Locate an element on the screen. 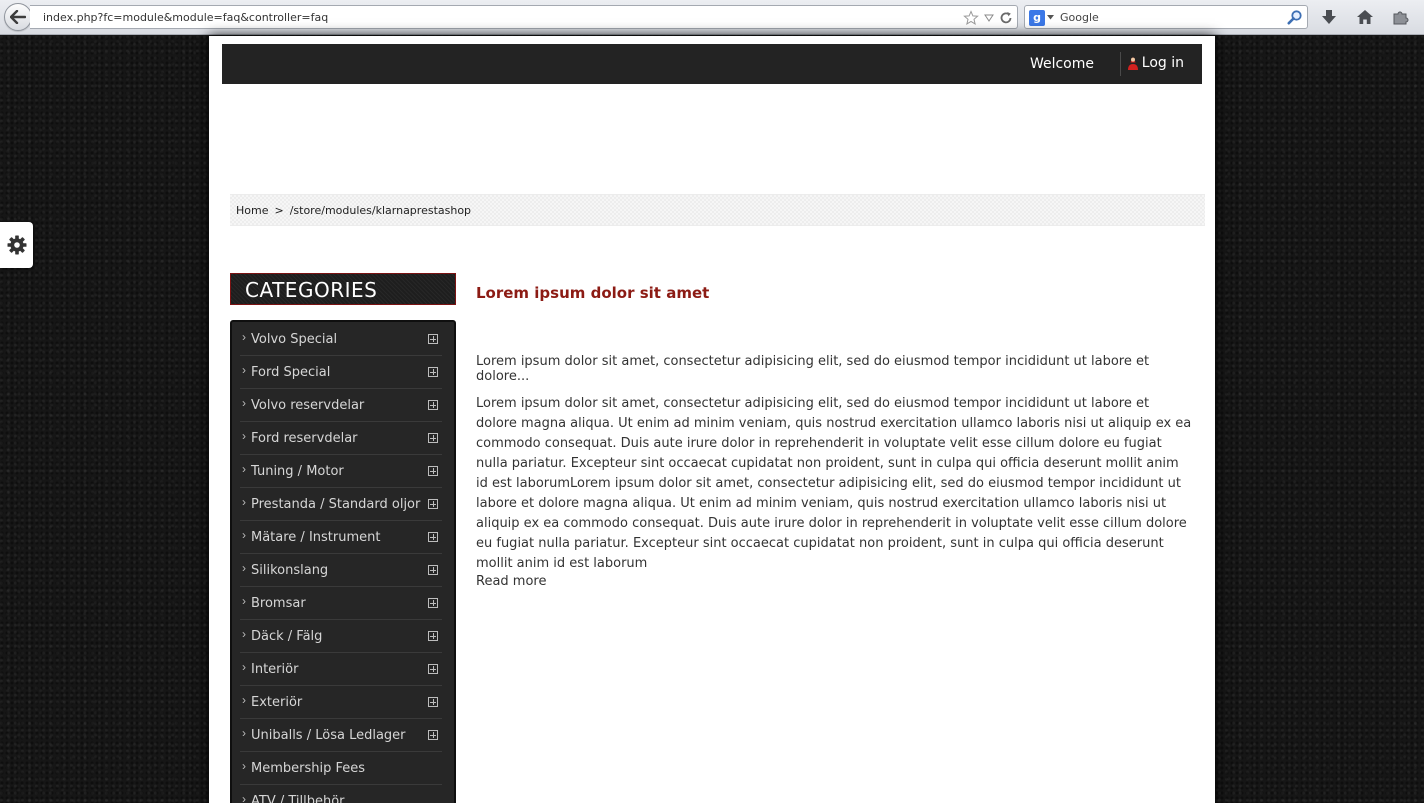 This screenshot has width=1424, height=803. read-more-link: Read more is located at coordinates (511, 581).